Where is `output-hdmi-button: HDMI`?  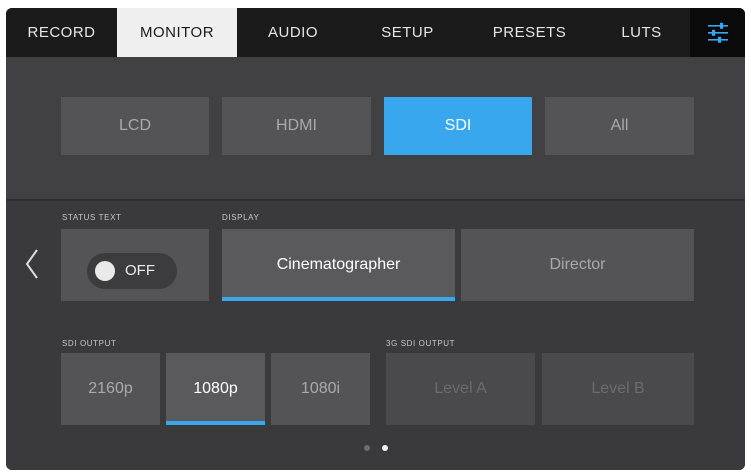 output-hdmi-button: HDMI is located at coordinates (296, 126).